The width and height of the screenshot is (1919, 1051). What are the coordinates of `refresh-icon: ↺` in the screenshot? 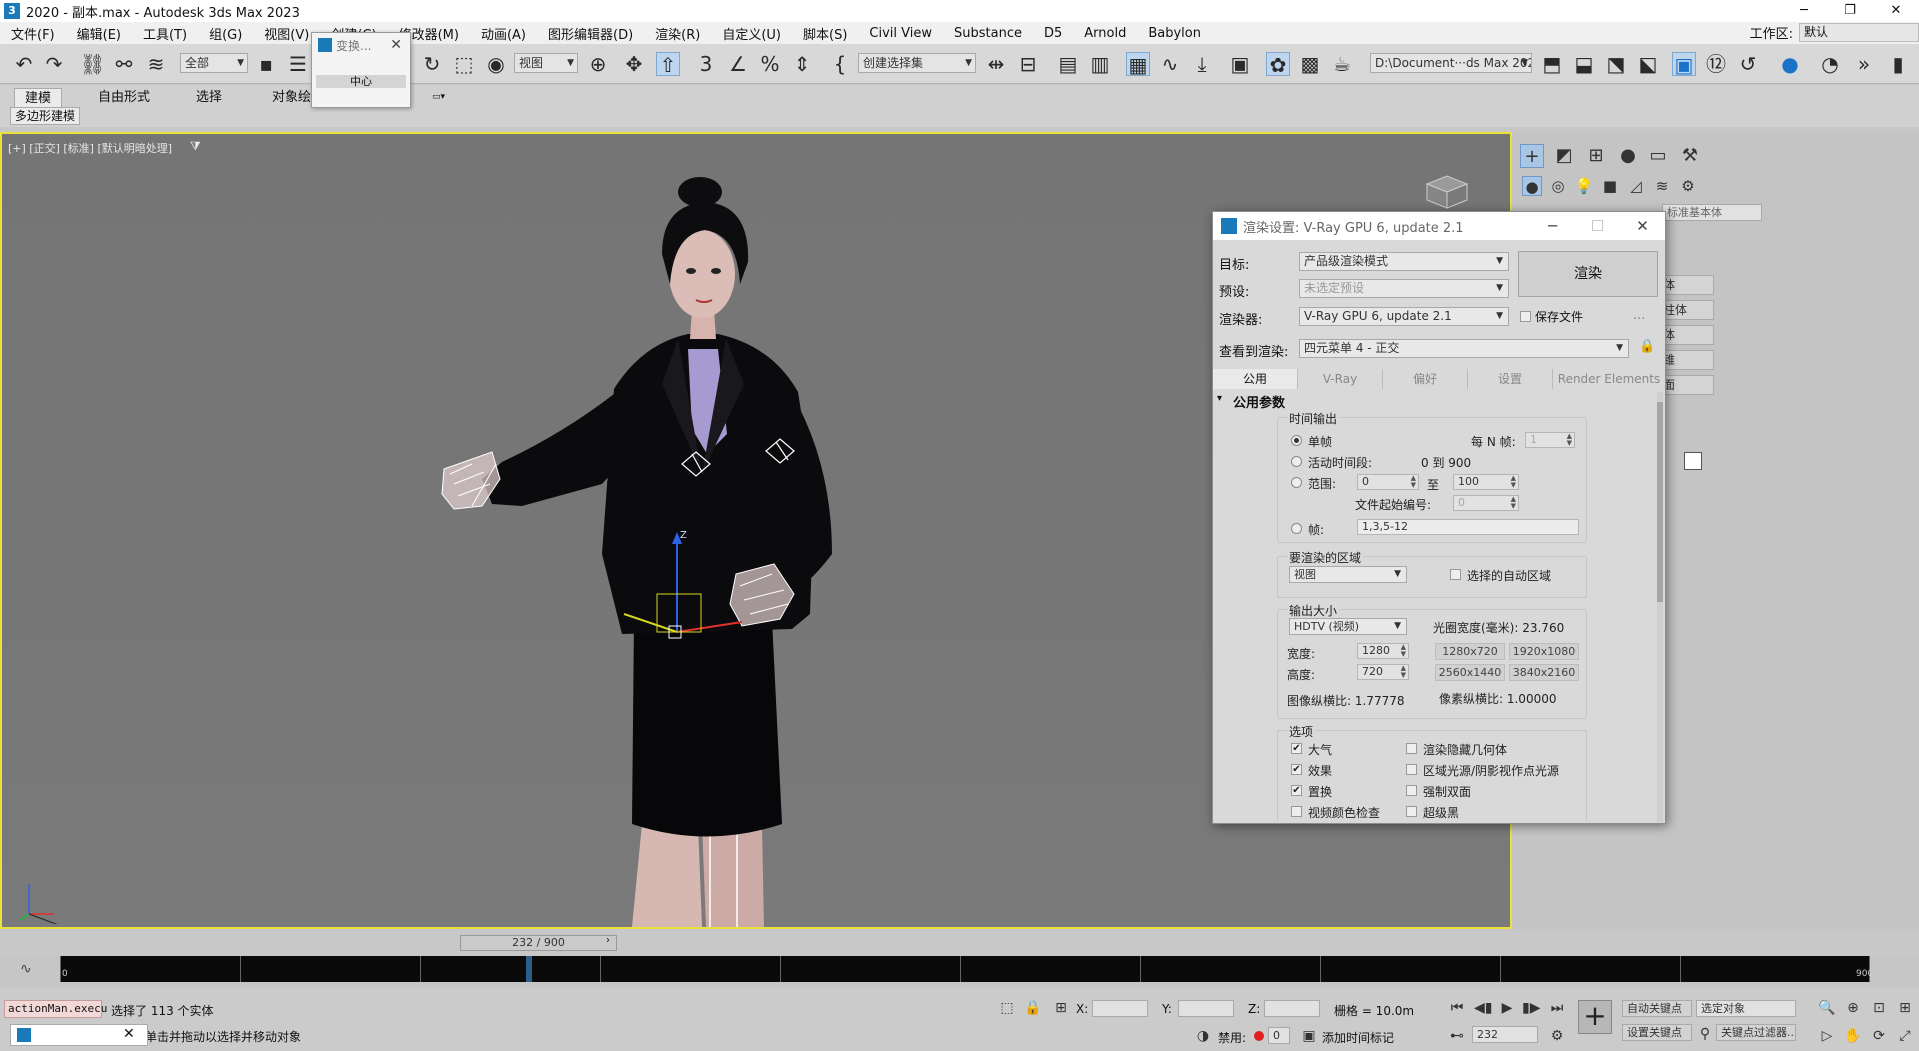 It's located at (1748, 64).